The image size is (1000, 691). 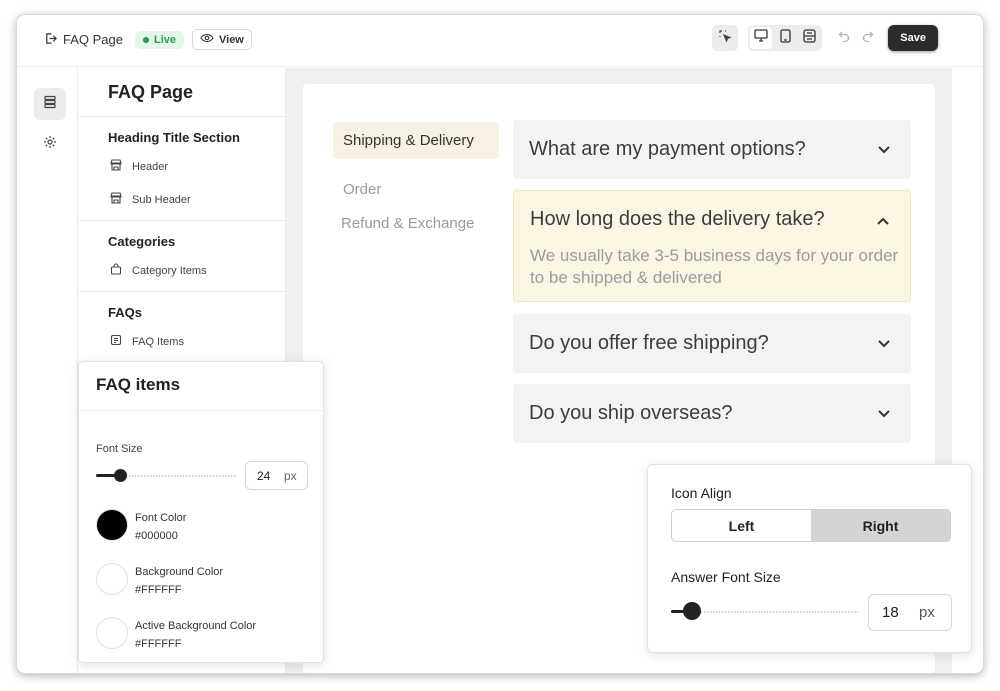 What do you see at coordinates (407, 223) in the screenshot?
I see `category-tab-refund: Refund & Exchange` at bounding box center [407, 223].